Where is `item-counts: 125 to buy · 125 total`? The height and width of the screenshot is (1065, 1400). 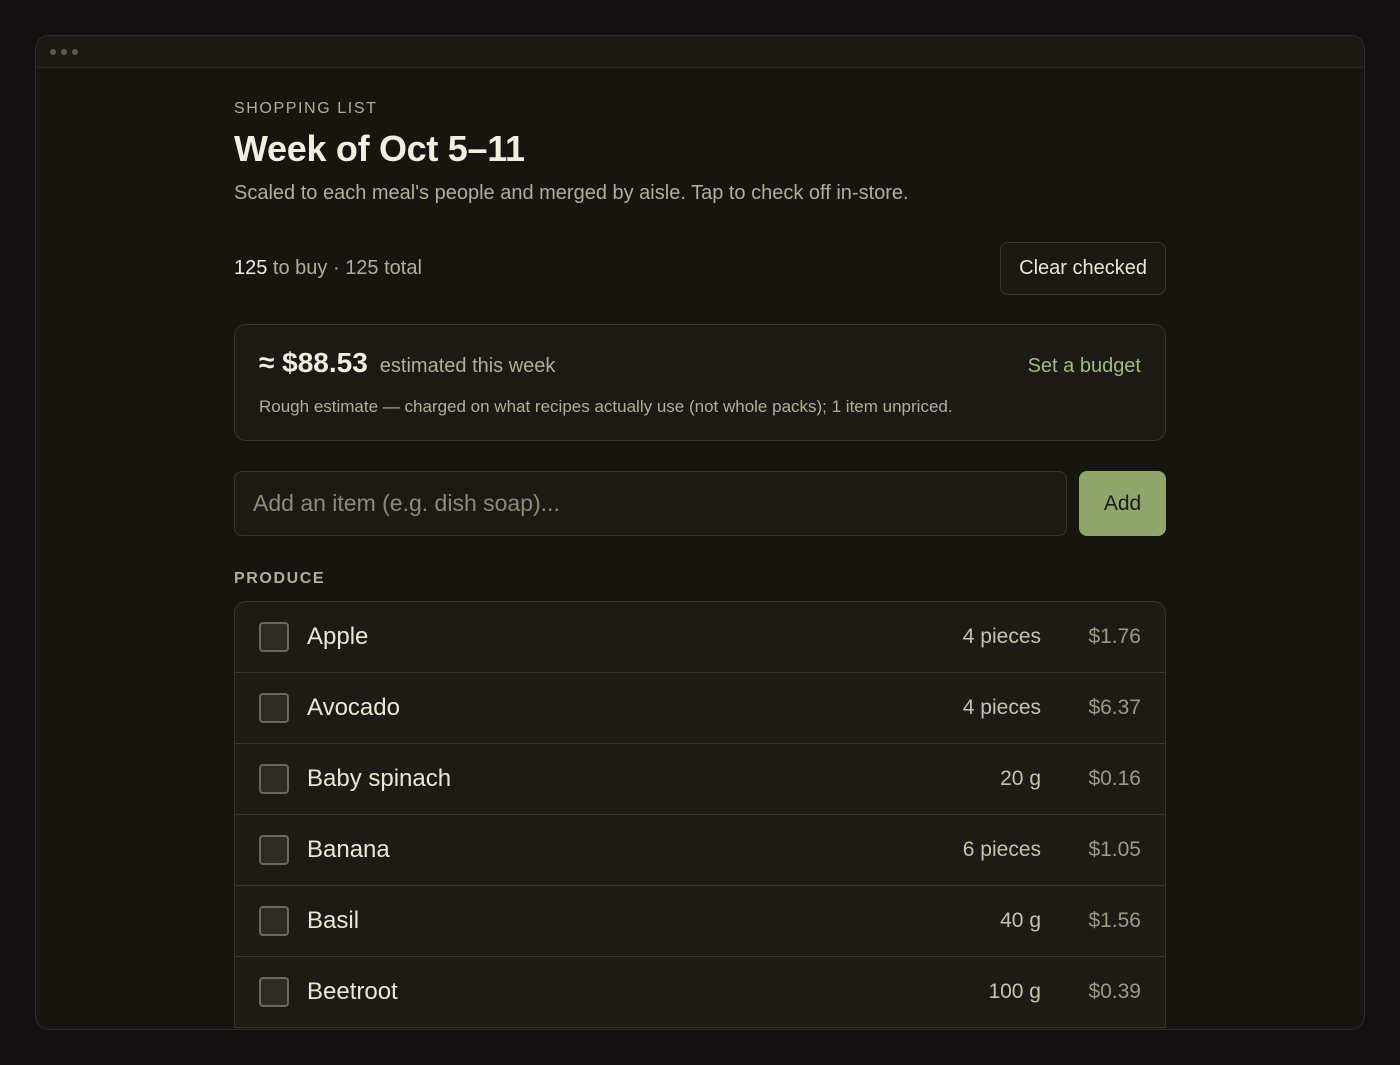
item-counts: 125 to buy · 125 total is located at coordinates (328, 268).